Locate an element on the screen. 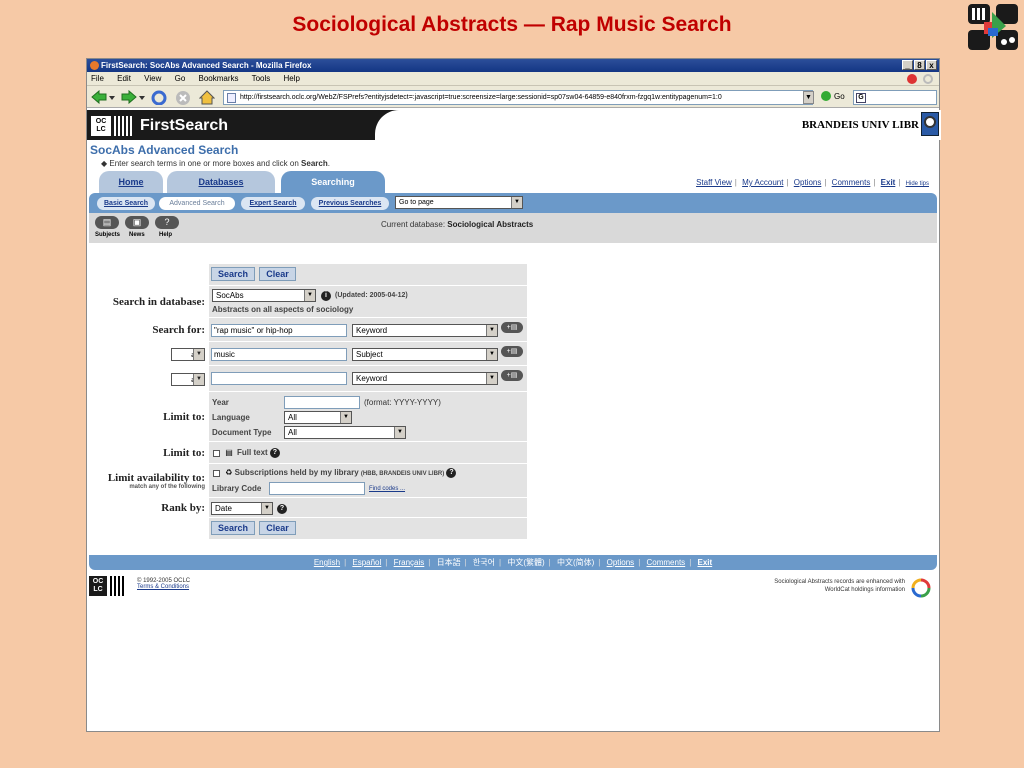 The image size is (1024, 768). options-link: Options is located at coordinates (808, 182).